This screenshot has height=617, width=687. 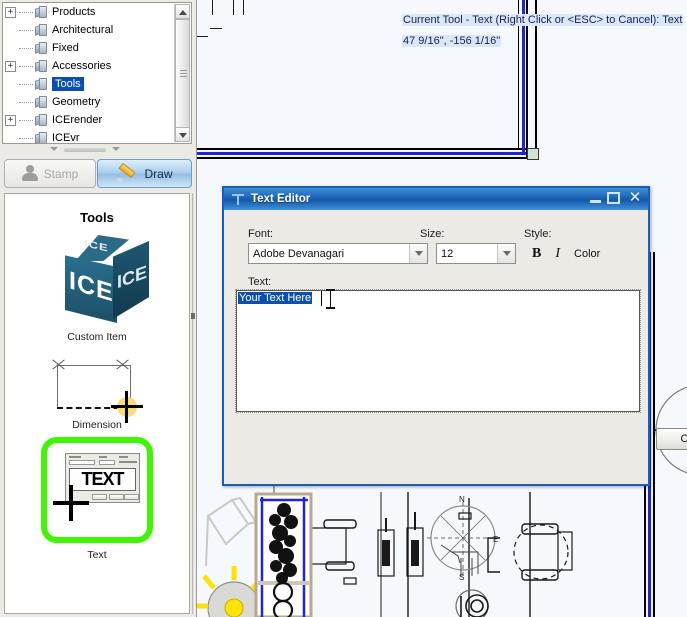 What do you see at coordinates (97, 84) in the screenshot?
I see `tree-item-tools: Tools` at bounding box center [97, 84].